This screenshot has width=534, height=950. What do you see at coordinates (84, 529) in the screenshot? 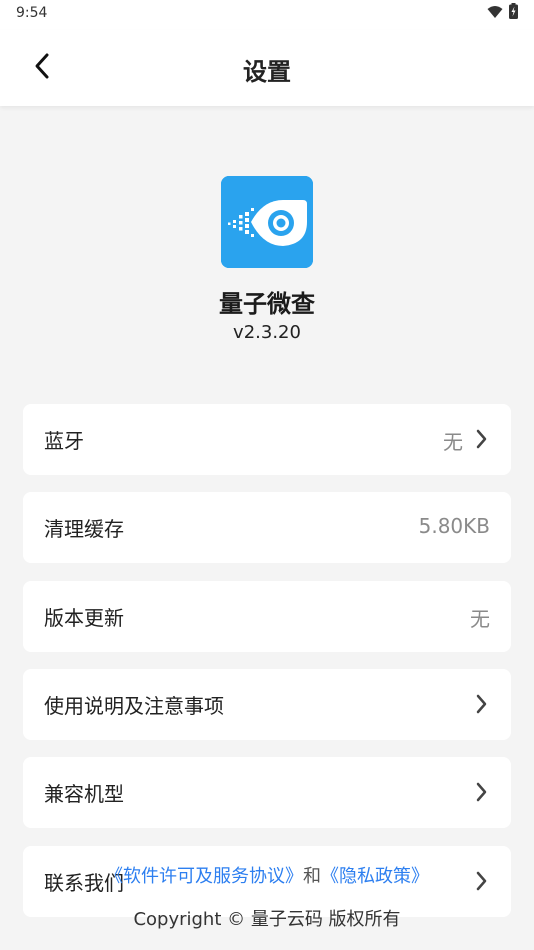
I see `row-label: 清理缓存` at bounding box center [84, 529].